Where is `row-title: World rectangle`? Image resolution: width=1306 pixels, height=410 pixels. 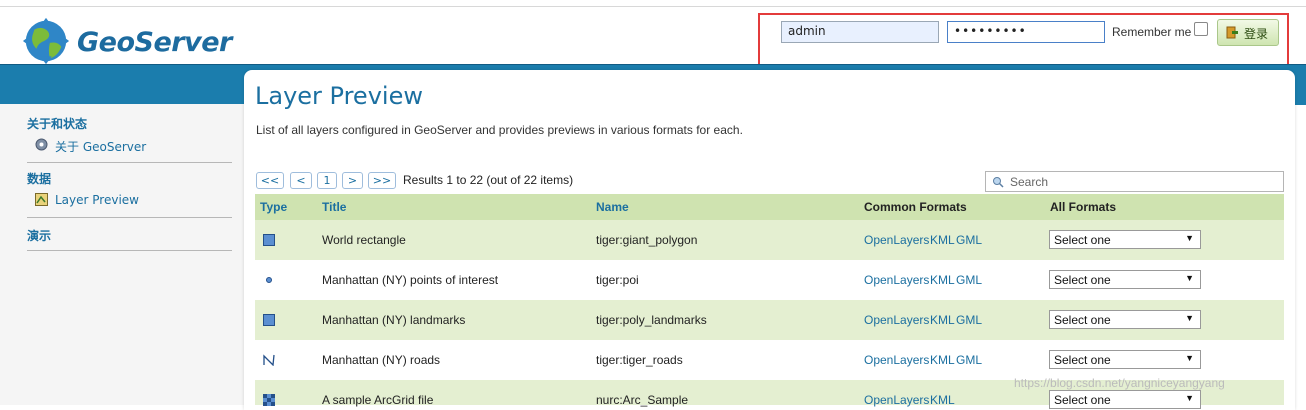
row-title: World rectangle is located at coordinates (364, 240).